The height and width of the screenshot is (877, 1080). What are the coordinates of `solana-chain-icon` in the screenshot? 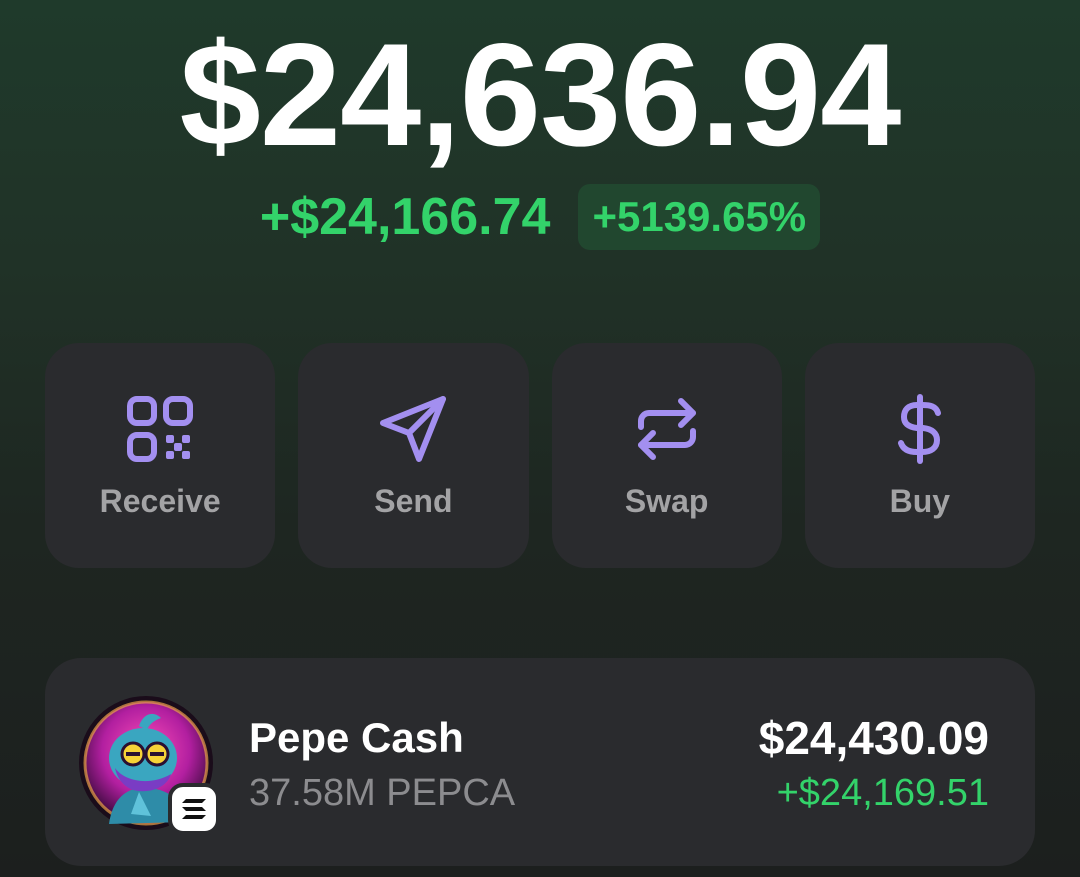 It's located at (194, 809).